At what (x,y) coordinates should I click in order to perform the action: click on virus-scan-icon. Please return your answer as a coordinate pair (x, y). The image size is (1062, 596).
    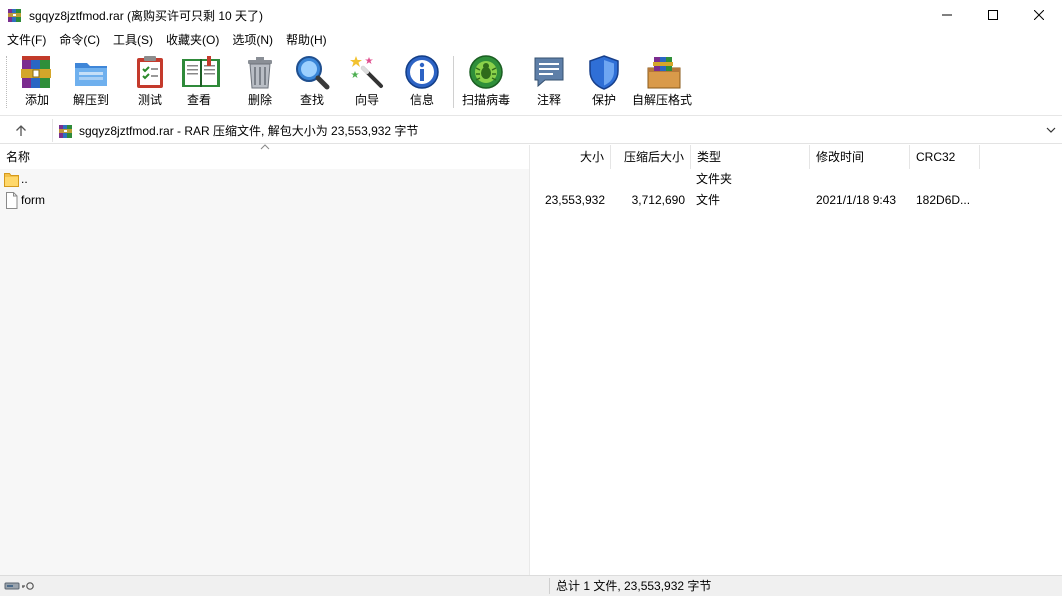
    Looking at the image, I should click on (486, 72).